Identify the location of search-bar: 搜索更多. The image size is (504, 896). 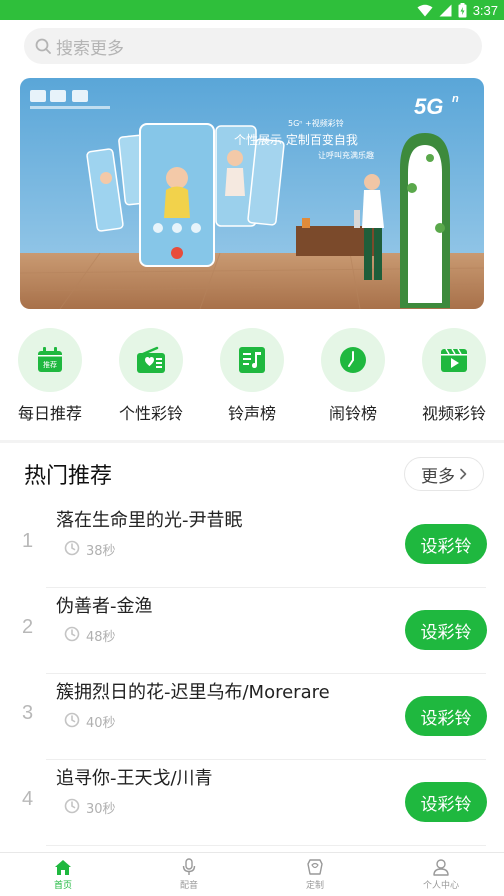
(253, 46).